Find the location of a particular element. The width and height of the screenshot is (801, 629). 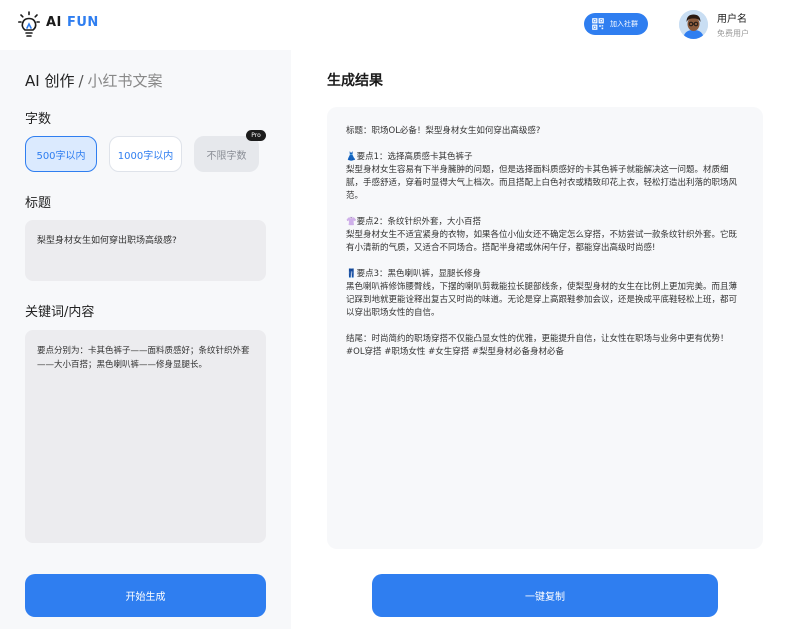

title-label: 标题 is located at coordinates (38, 203).